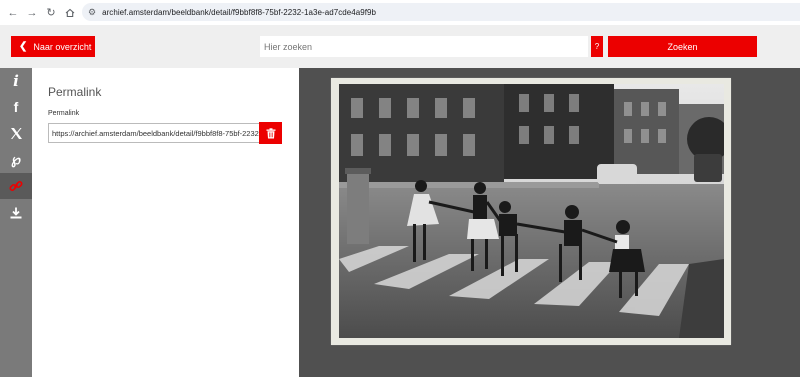  I want to click on x-icon, so click(16, 133).